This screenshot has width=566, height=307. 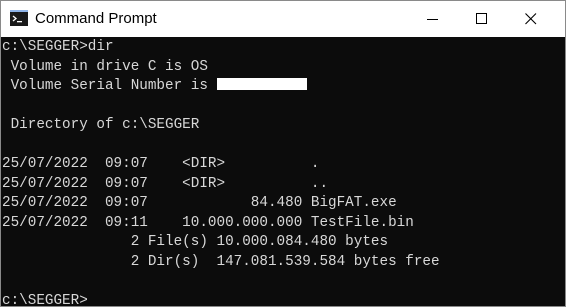 What do you see at coordinates (261, 84) in the screenshot?
I see `redacted-serial-block` at bounding box center [261, 84].